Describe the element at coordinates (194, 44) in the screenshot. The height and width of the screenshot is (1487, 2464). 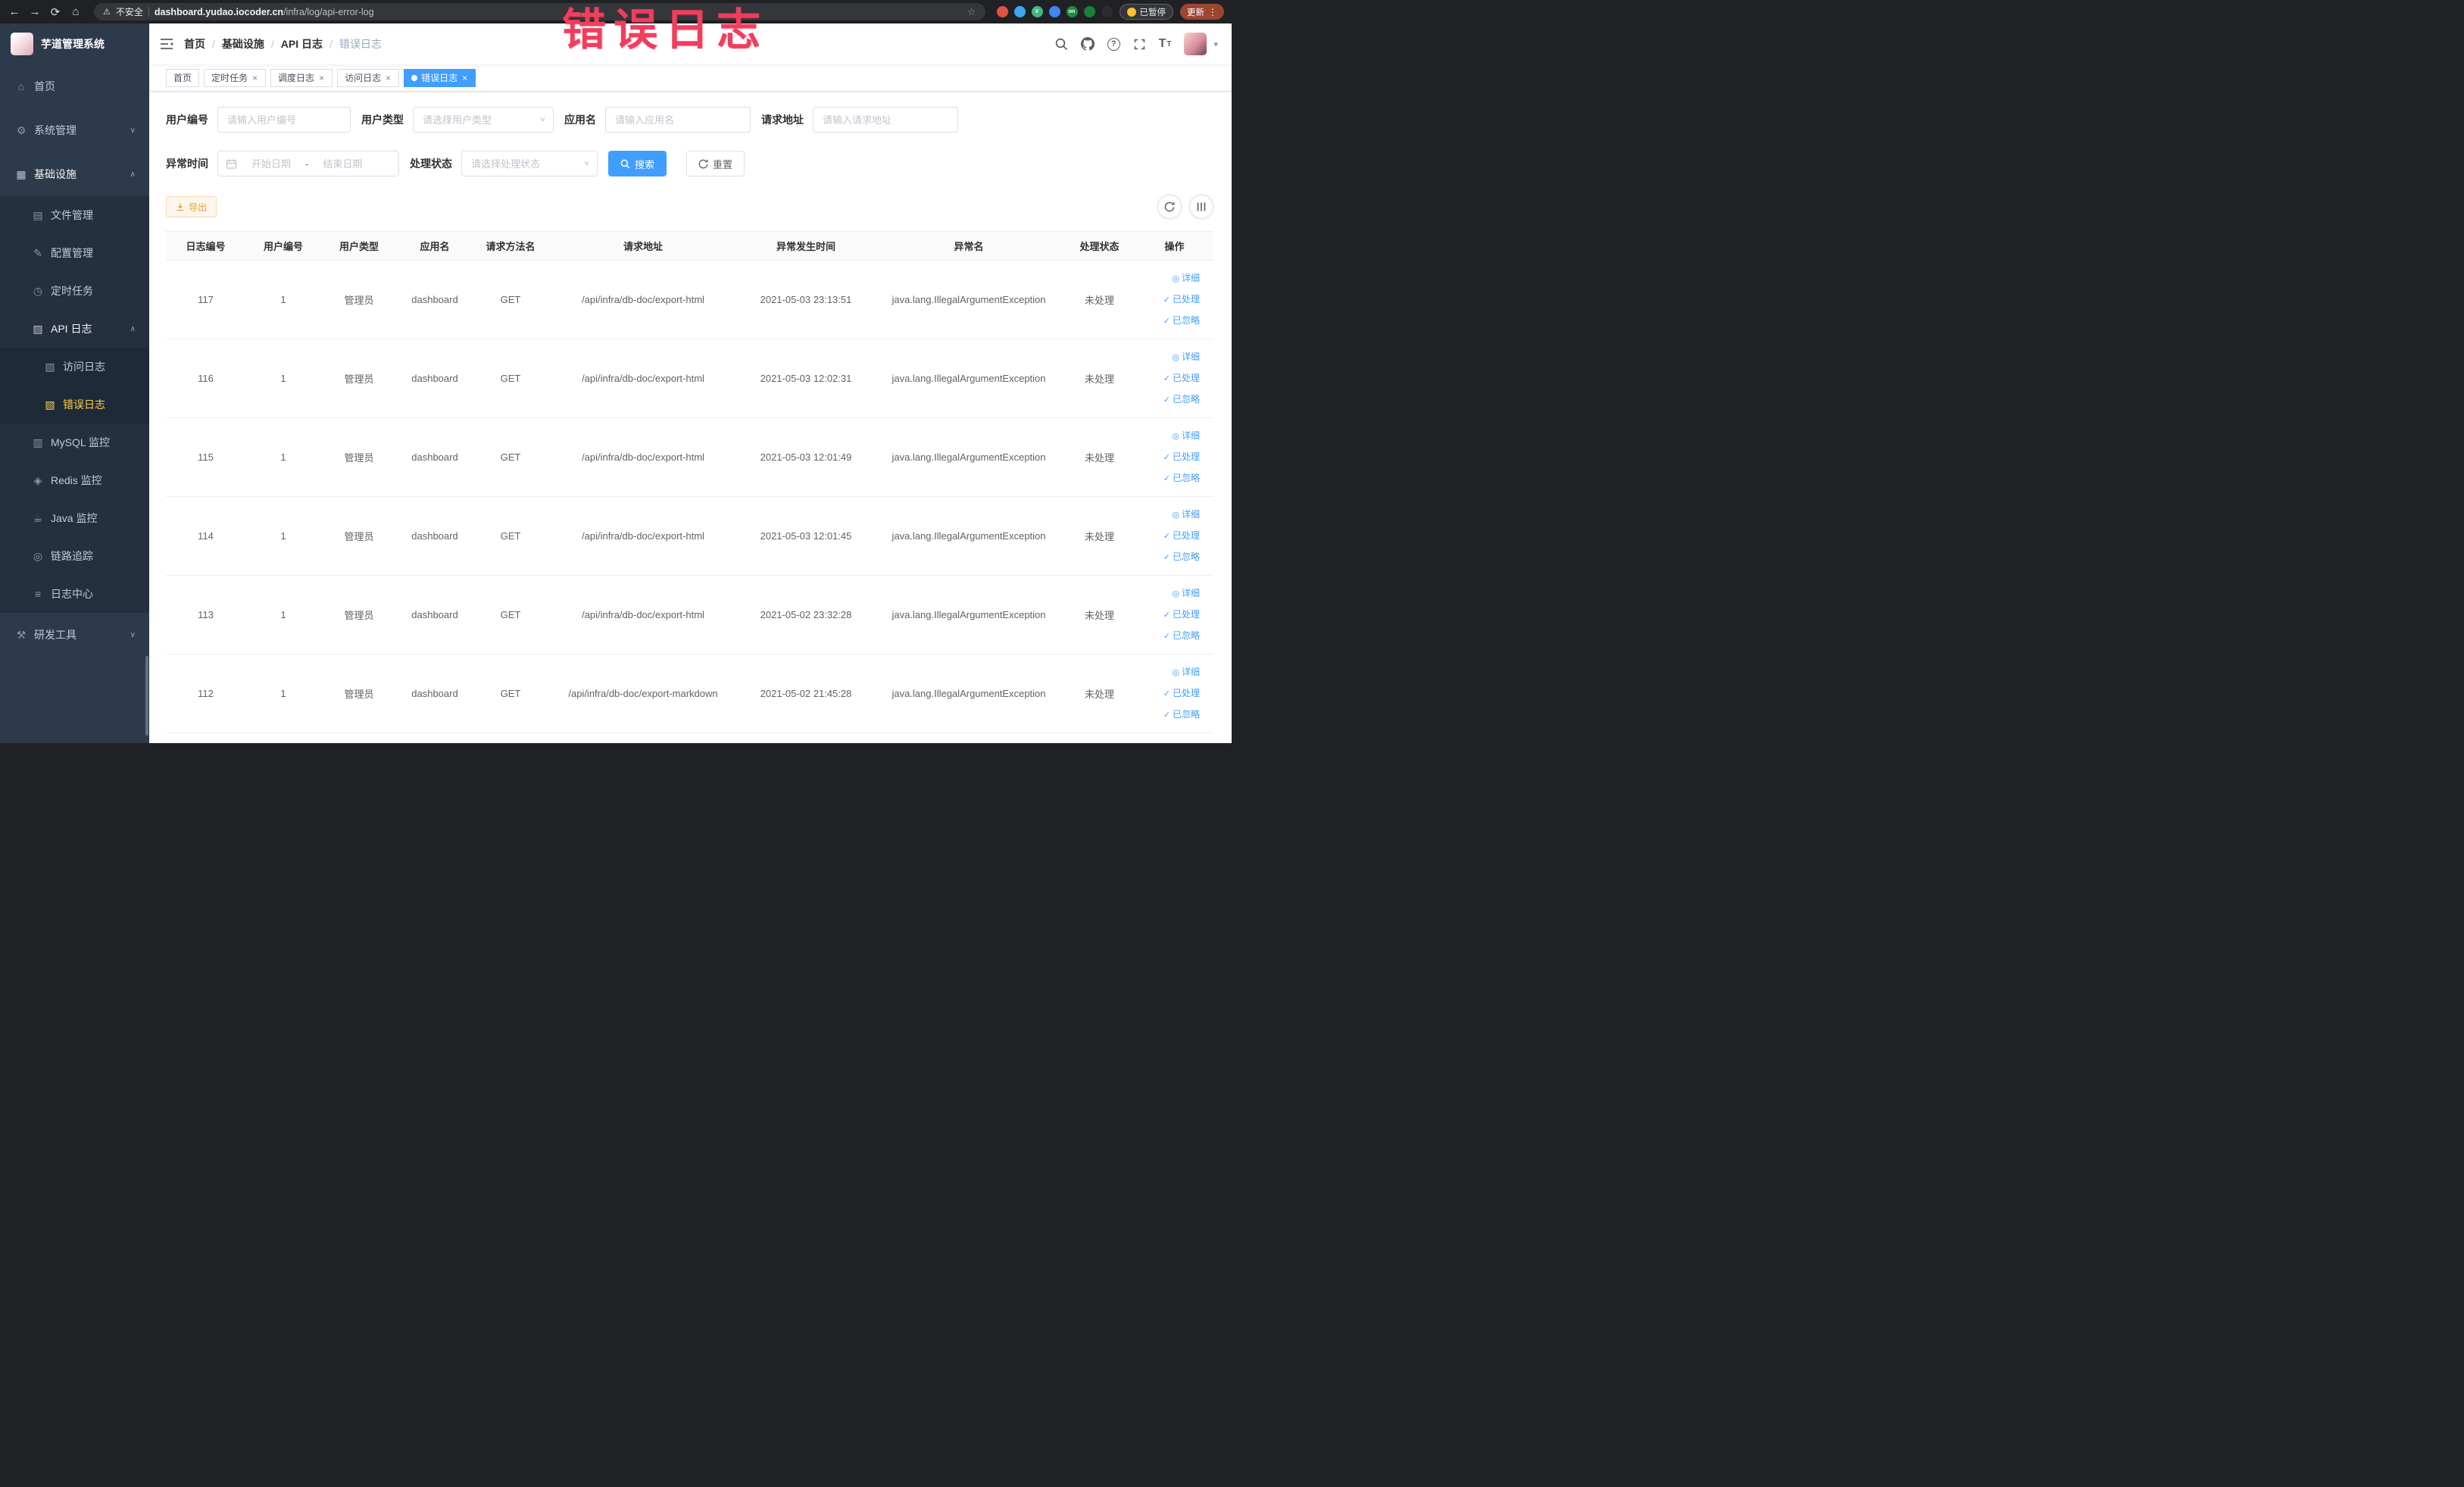
I see `crumb-home: 首页` at that location.